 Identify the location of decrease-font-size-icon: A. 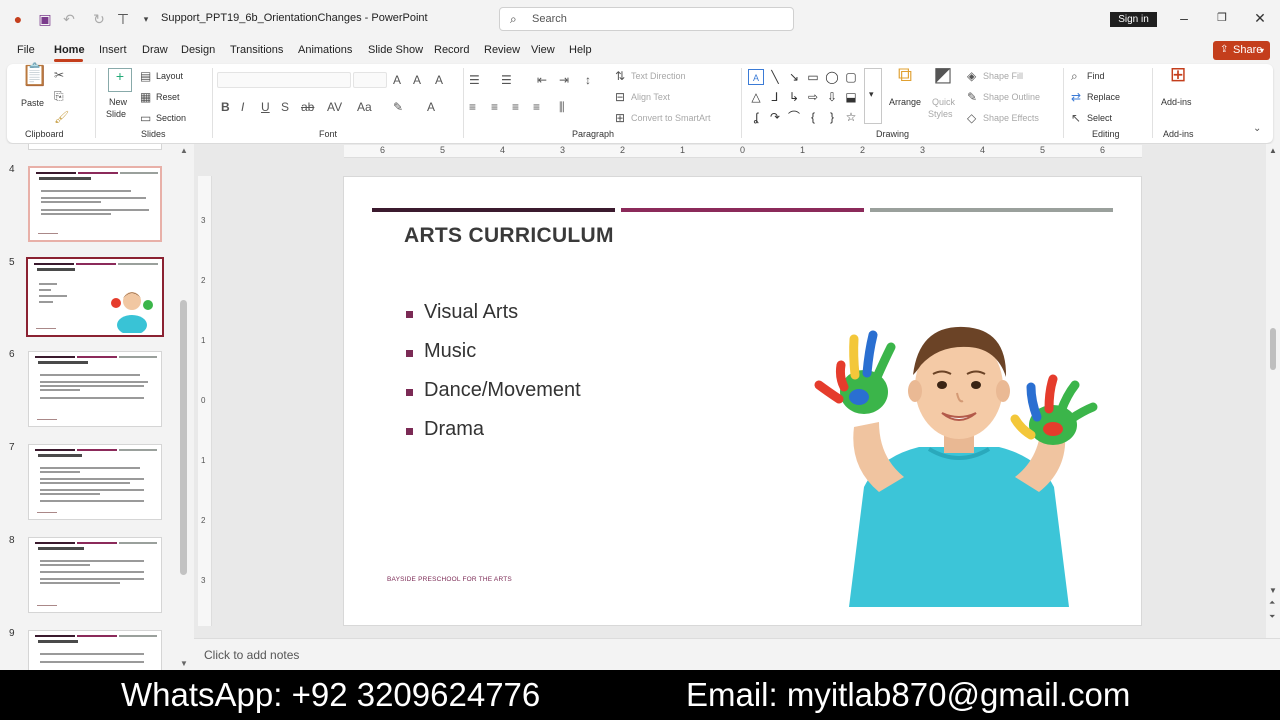
(417, 80).